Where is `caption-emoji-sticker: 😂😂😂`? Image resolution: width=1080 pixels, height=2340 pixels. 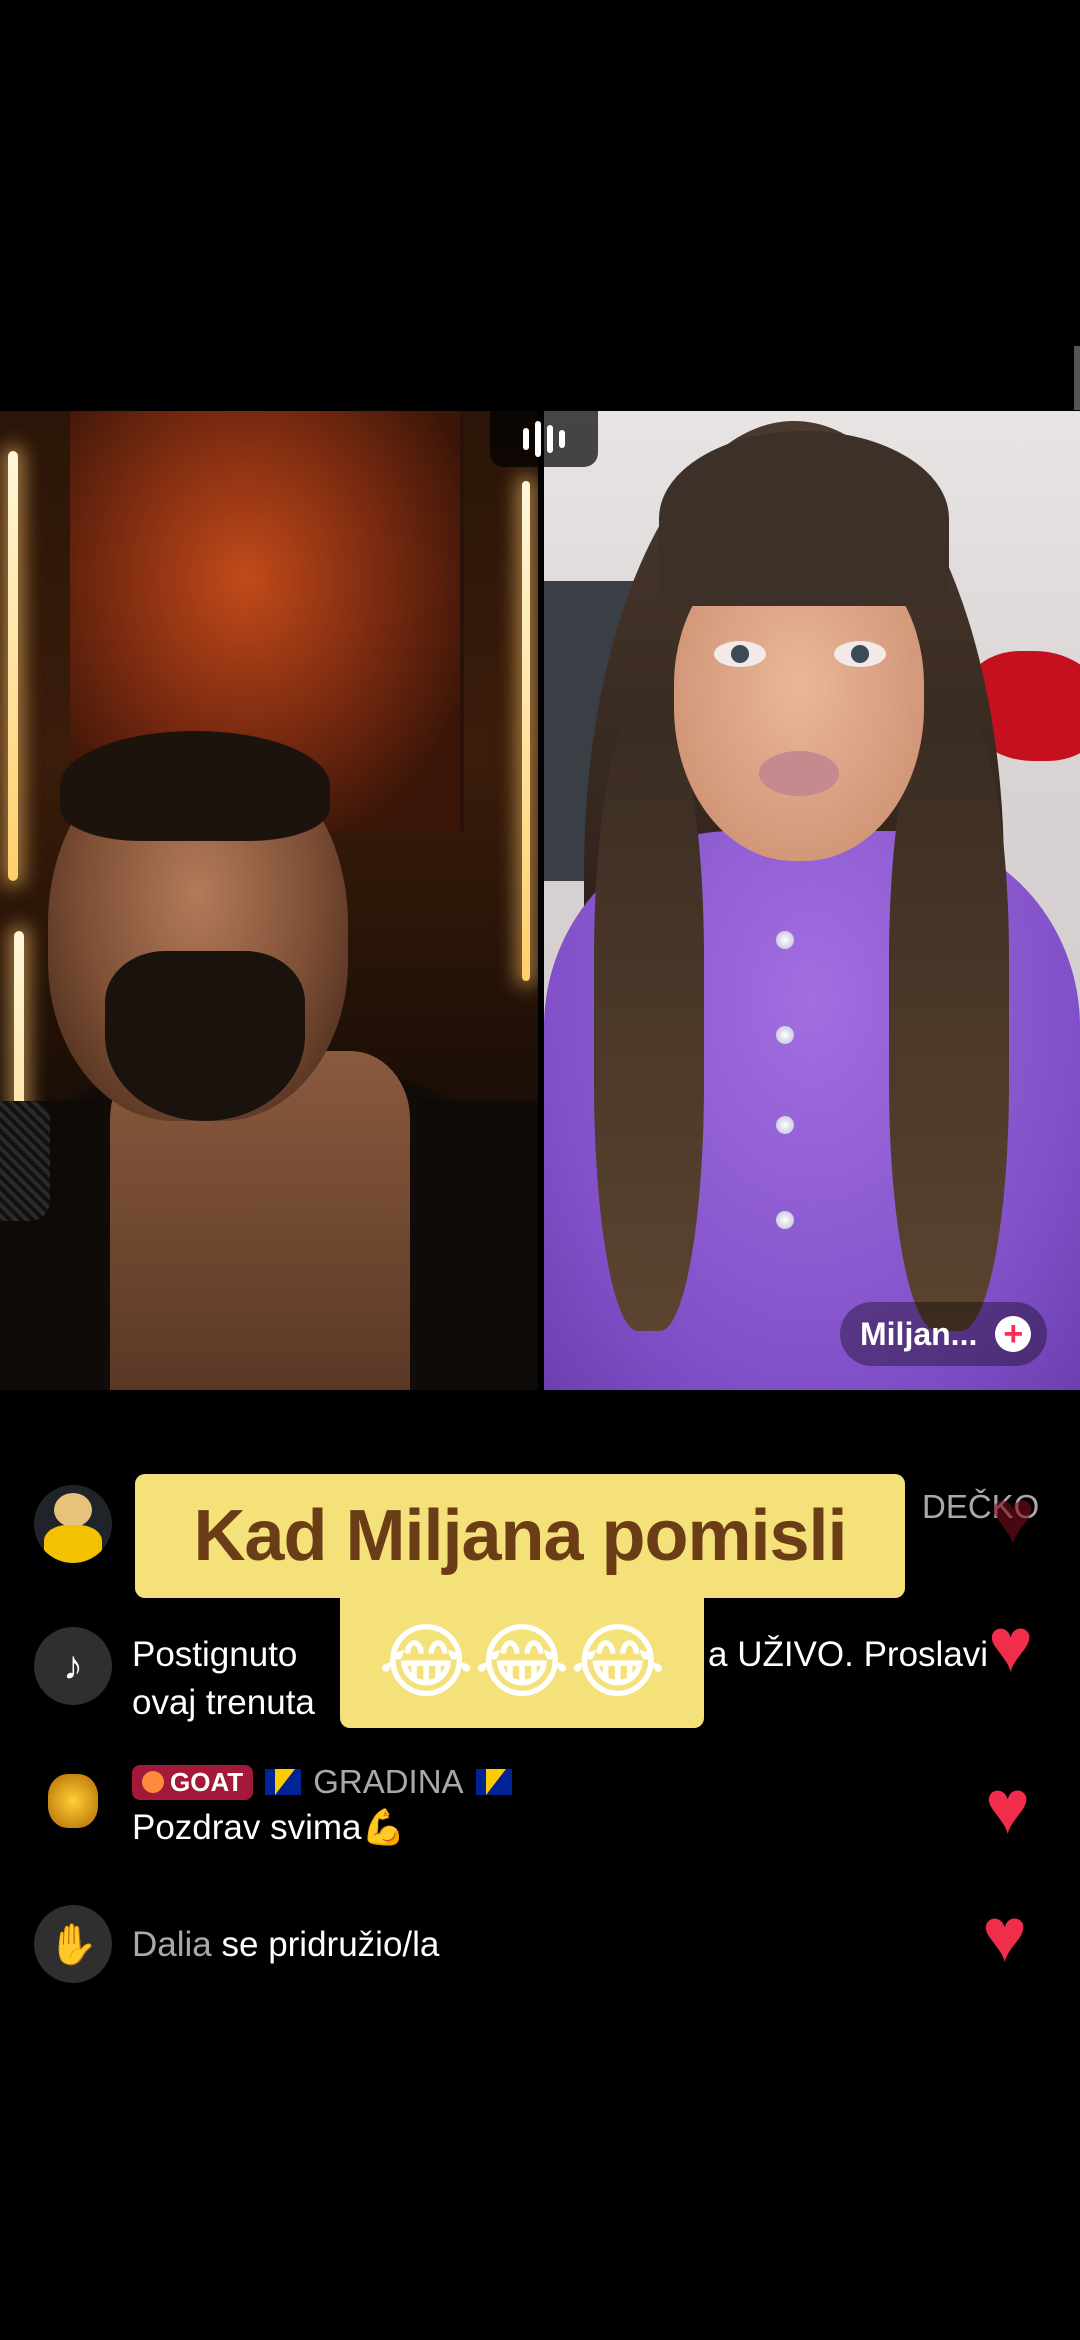
caption-emoji-sticker: 😂😂😂 is located at coordinates (522, 1663).